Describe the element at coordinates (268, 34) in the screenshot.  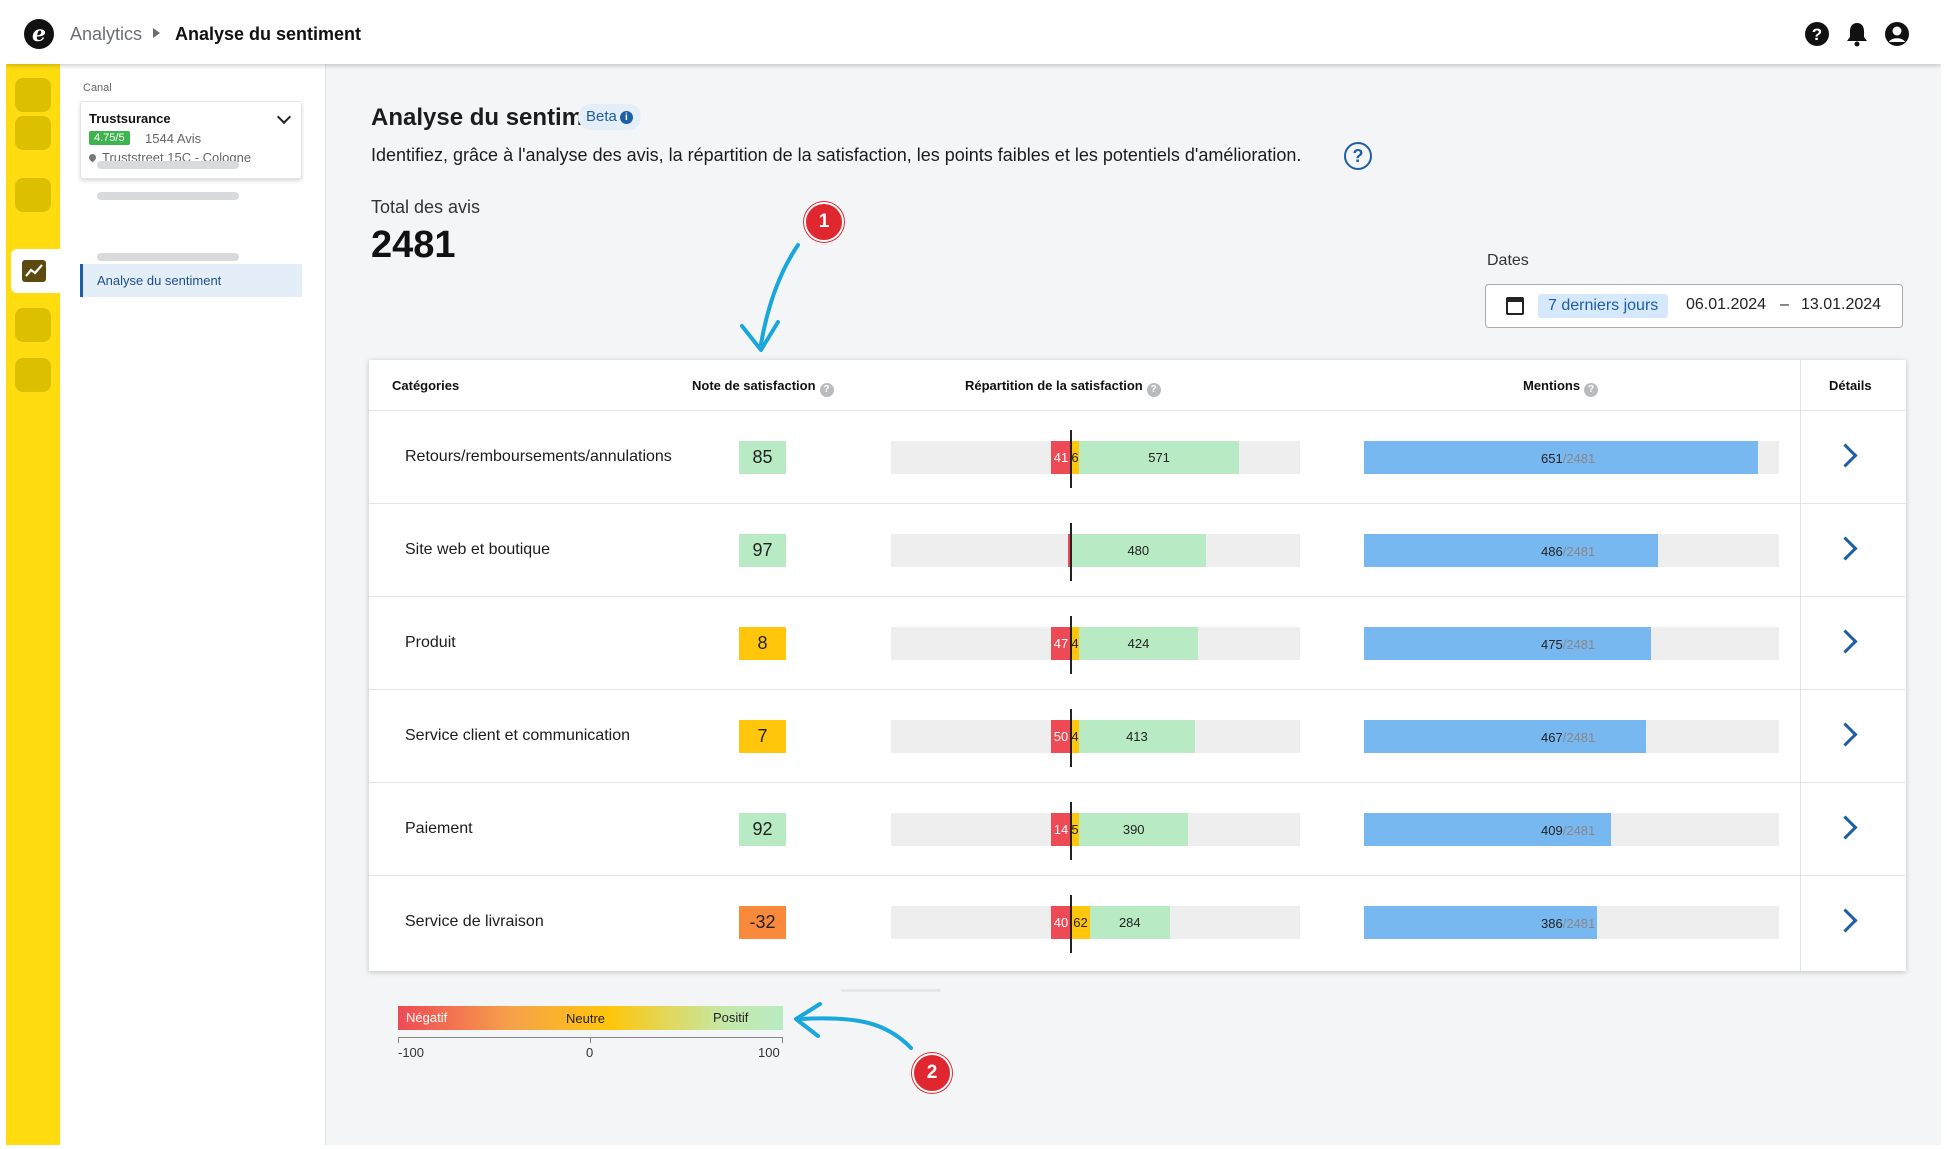
I see `breadcrumb-current: Analyse du sentiment` at that location.